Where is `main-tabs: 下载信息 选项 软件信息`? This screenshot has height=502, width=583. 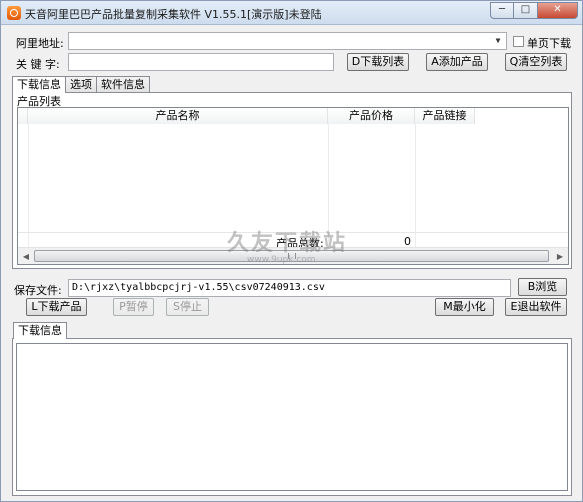
main-tabs: 下载信息 选项 软件信息 is located at coordinates (81, 84).